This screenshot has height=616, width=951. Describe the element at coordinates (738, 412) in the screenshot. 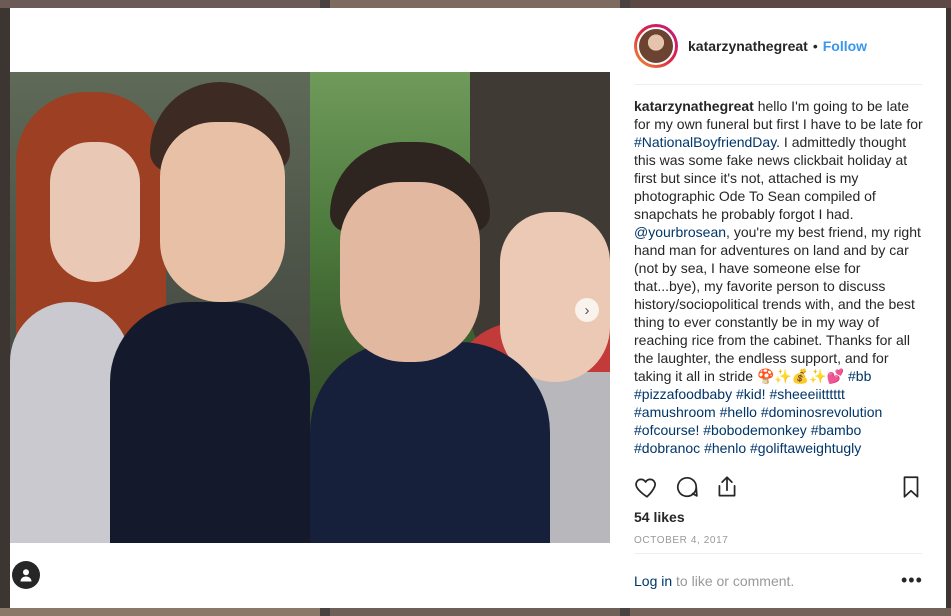

I see `hashtag-link: #hello` at that location.